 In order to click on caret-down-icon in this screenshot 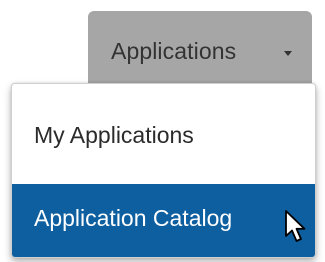, I will do `click(288, 53)`.